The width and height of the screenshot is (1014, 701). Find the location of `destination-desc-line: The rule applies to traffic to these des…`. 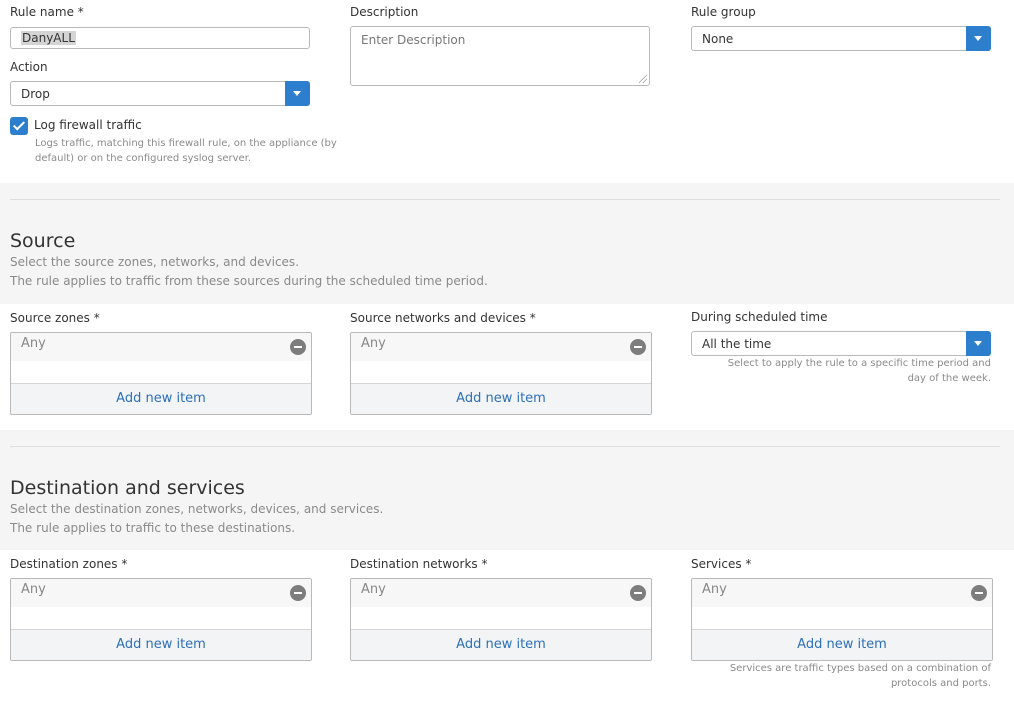

destination-desc-line: The rule applies to traffic to these des… is located at coordinates (153, 528).